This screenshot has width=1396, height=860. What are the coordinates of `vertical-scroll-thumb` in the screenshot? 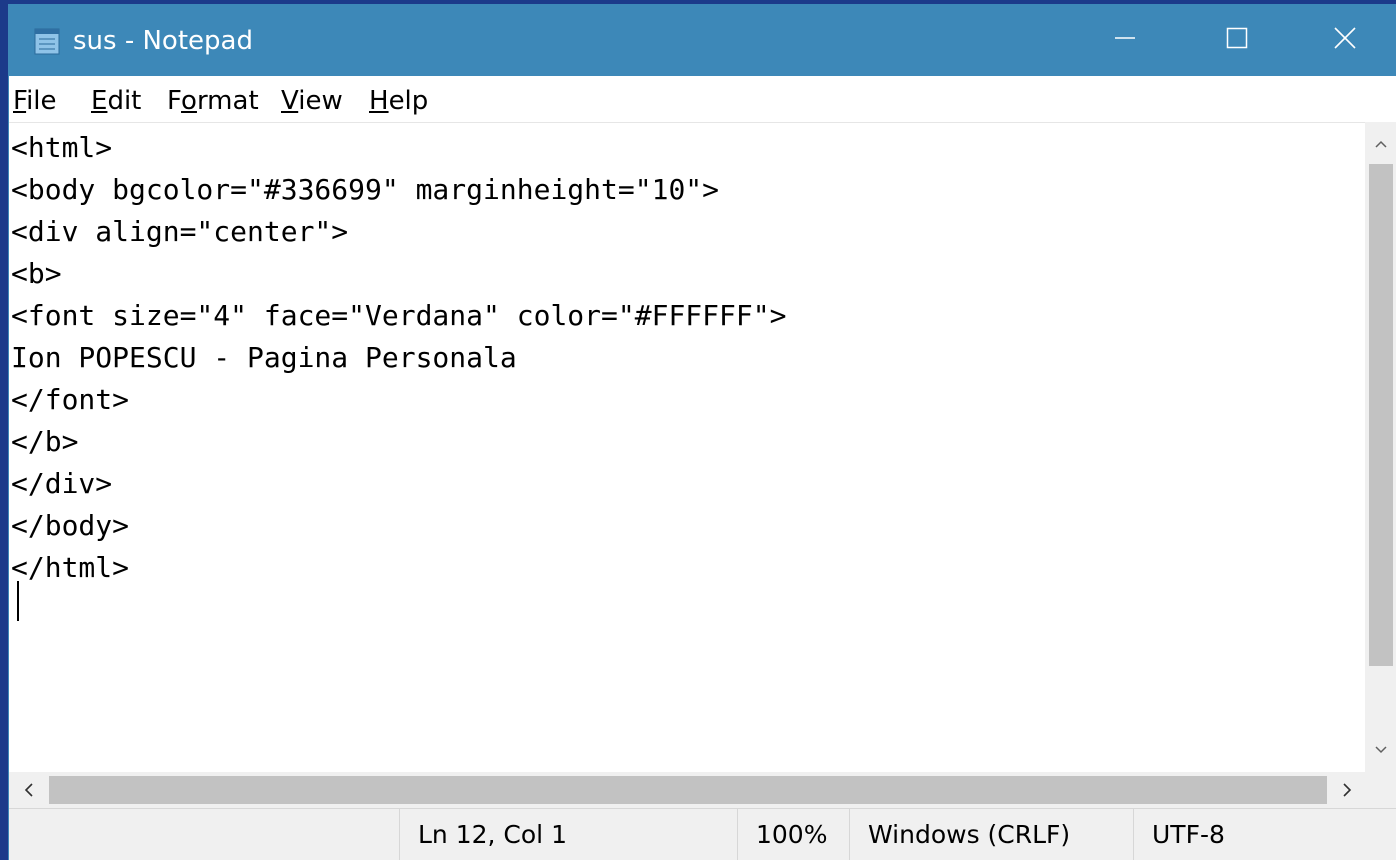 It's located at (1381, 415).